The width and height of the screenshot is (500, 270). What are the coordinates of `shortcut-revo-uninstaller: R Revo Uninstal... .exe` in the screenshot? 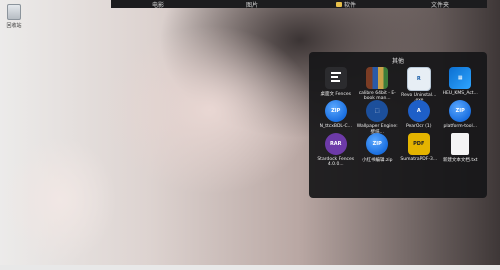 It's located at (419, 85).